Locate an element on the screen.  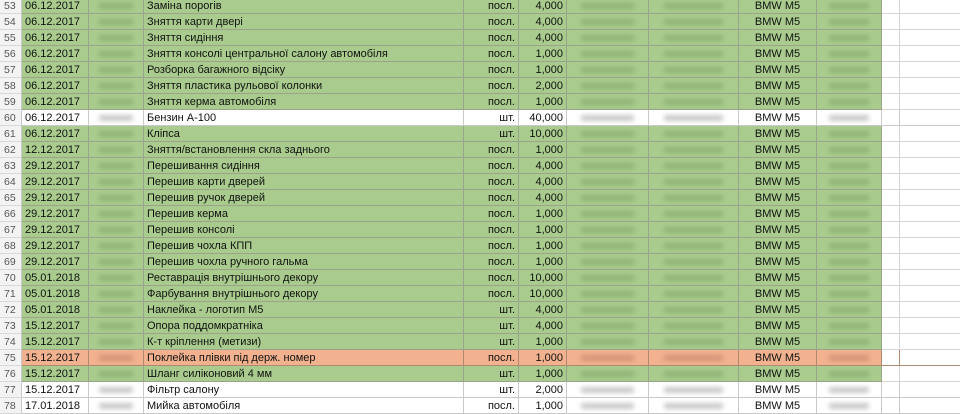
item-name-cell: Бензин А-100 is located at coordinates (304, 118).